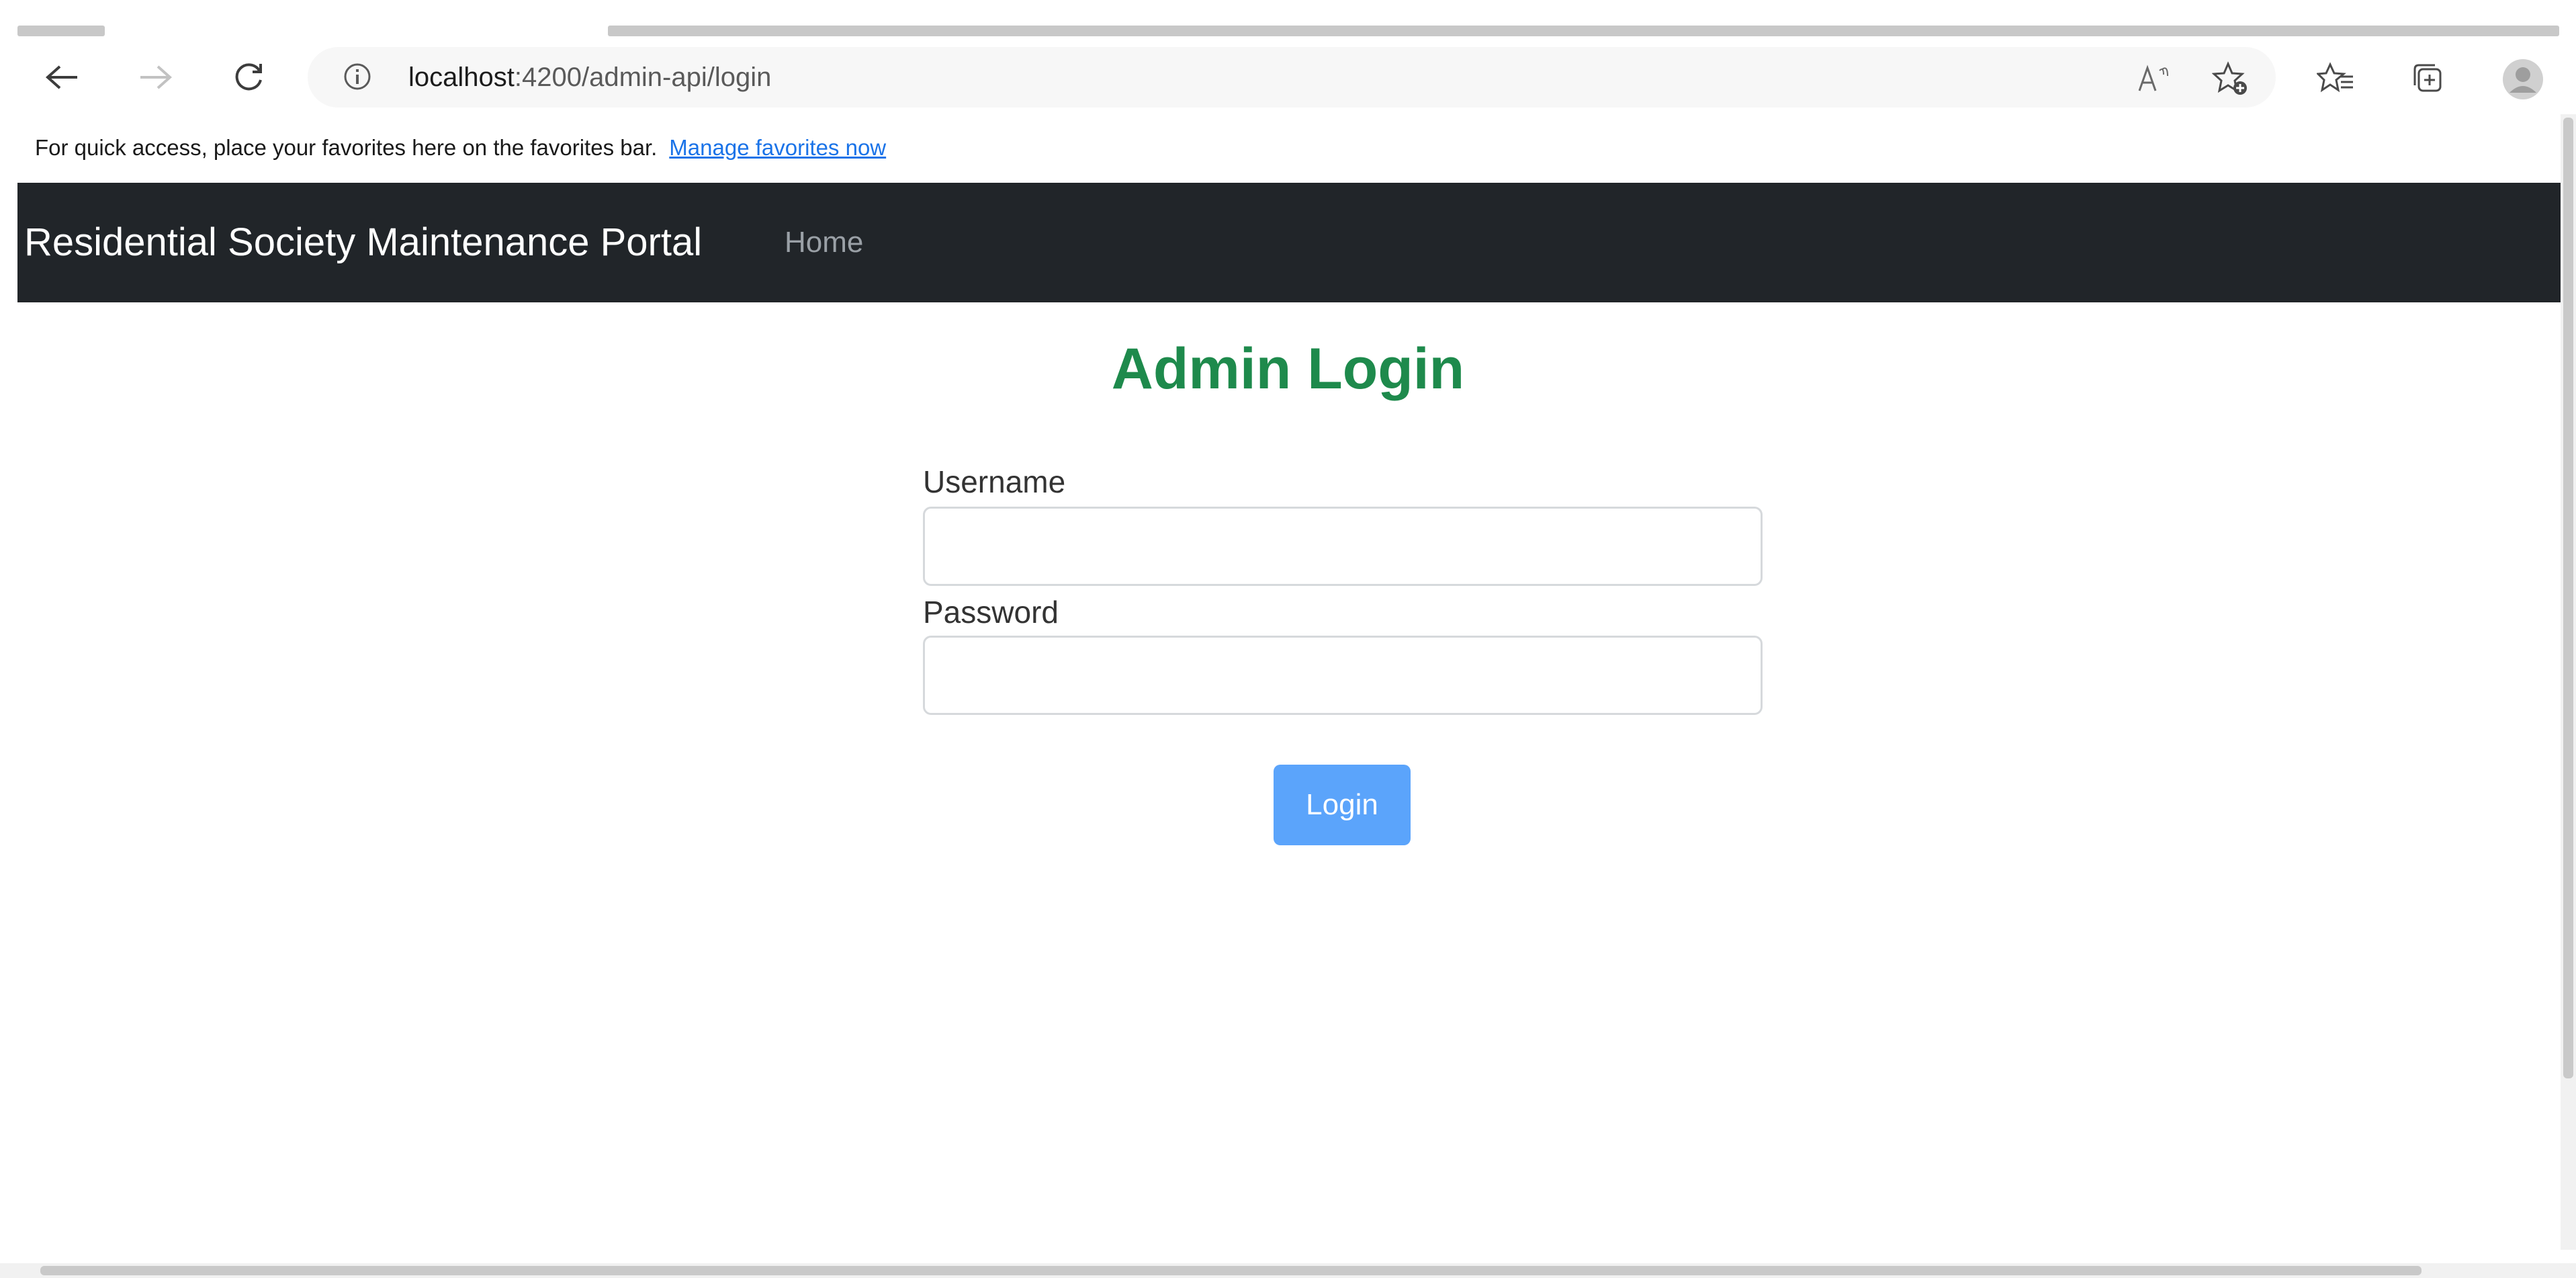 This screenshot has width=2576, height=1278. Describe the element at coordinates (824, 242) in the screenshot. I see `nav-home-link: Home` at that location.